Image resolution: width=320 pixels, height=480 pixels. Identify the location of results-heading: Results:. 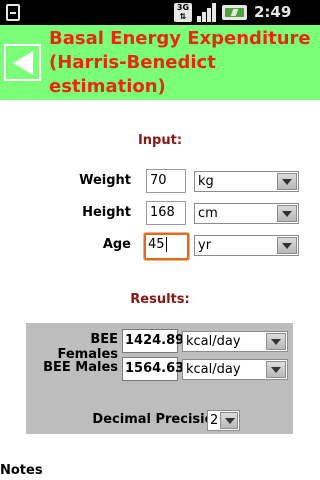
(160, 299).